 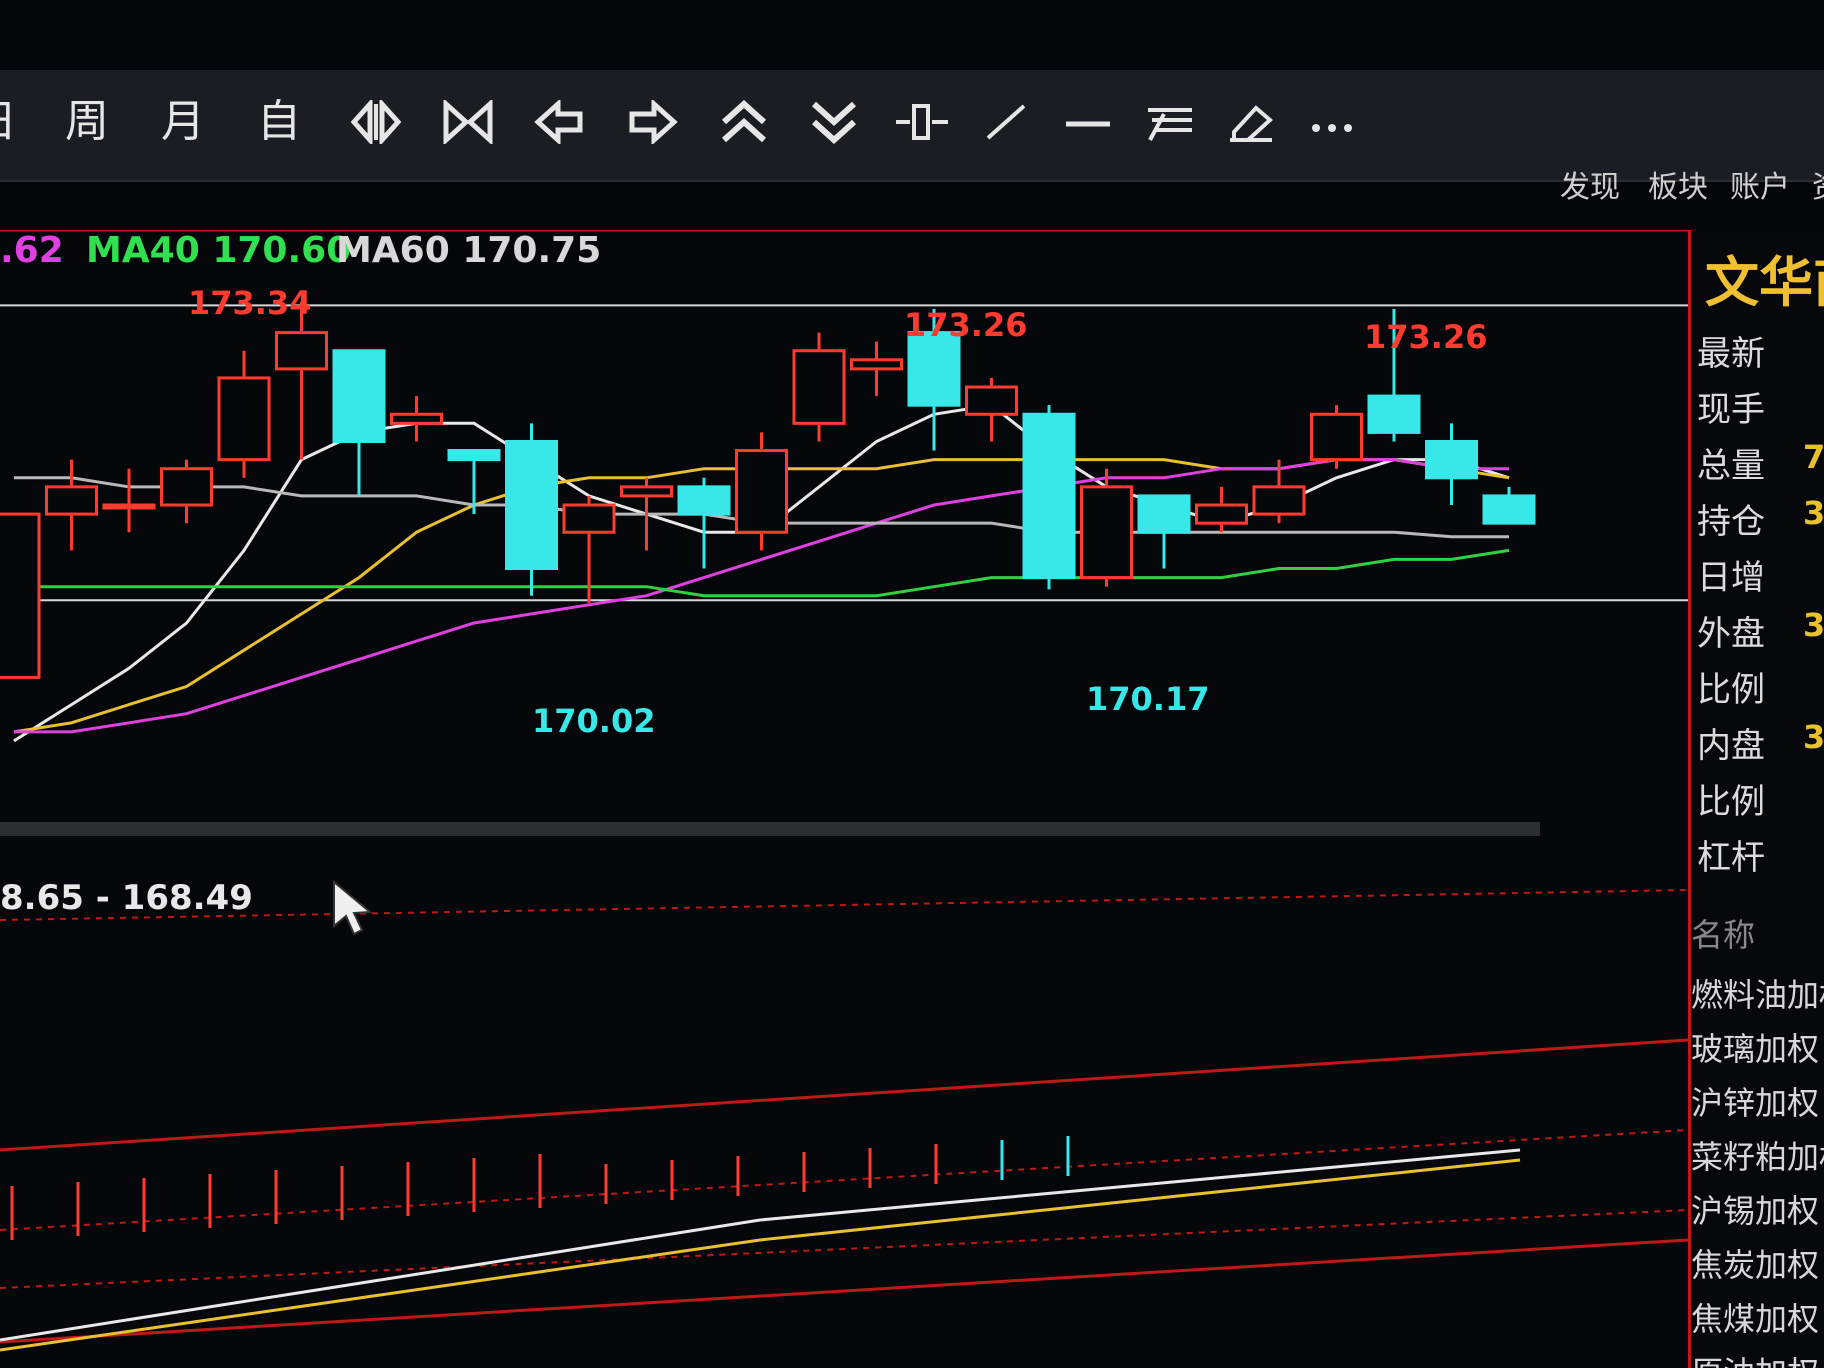 What do you see at coordinates (1005, 122) in the screenshot?
I see `draw-line-icon` at bounding box center [1005, 122].